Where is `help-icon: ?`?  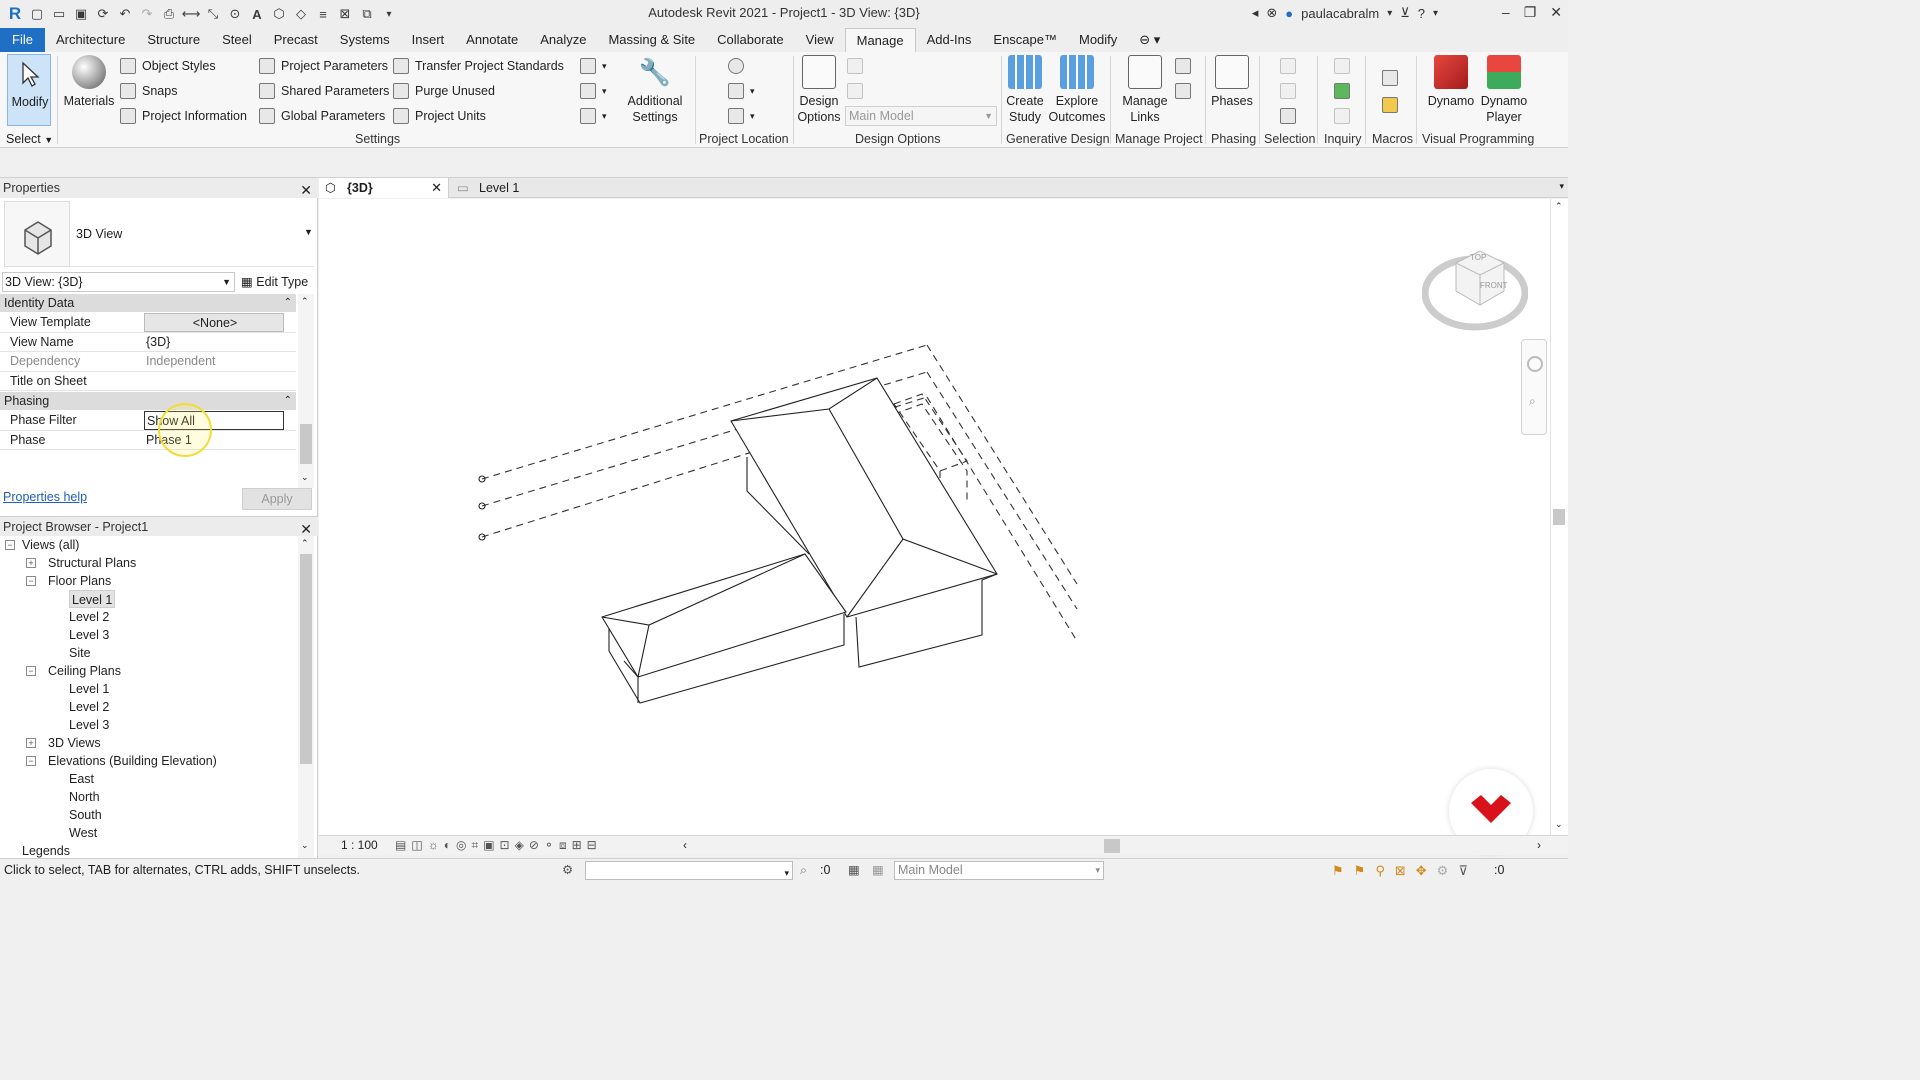 help-icon: ? is located at coordinates (1421, 13).